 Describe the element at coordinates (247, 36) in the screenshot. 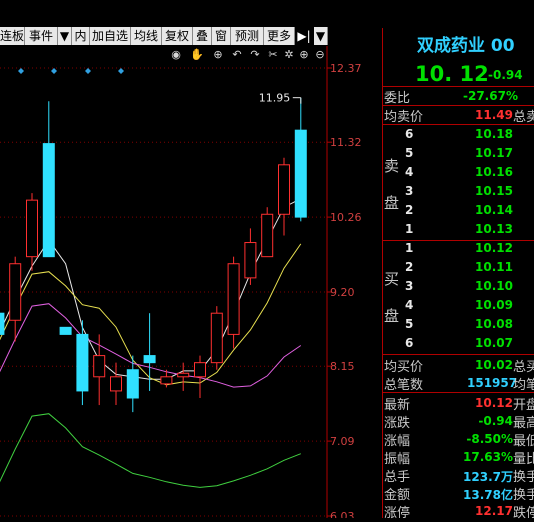

I see `tab-forecast: 预测` at that location.